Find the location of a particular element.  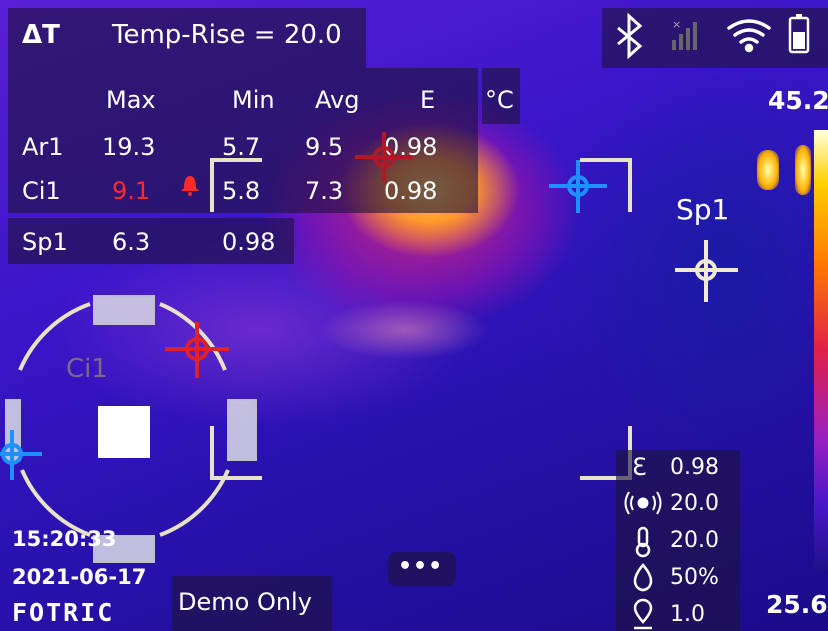

fotric-logo: FOTRIC is located at coordinates (63, 612).